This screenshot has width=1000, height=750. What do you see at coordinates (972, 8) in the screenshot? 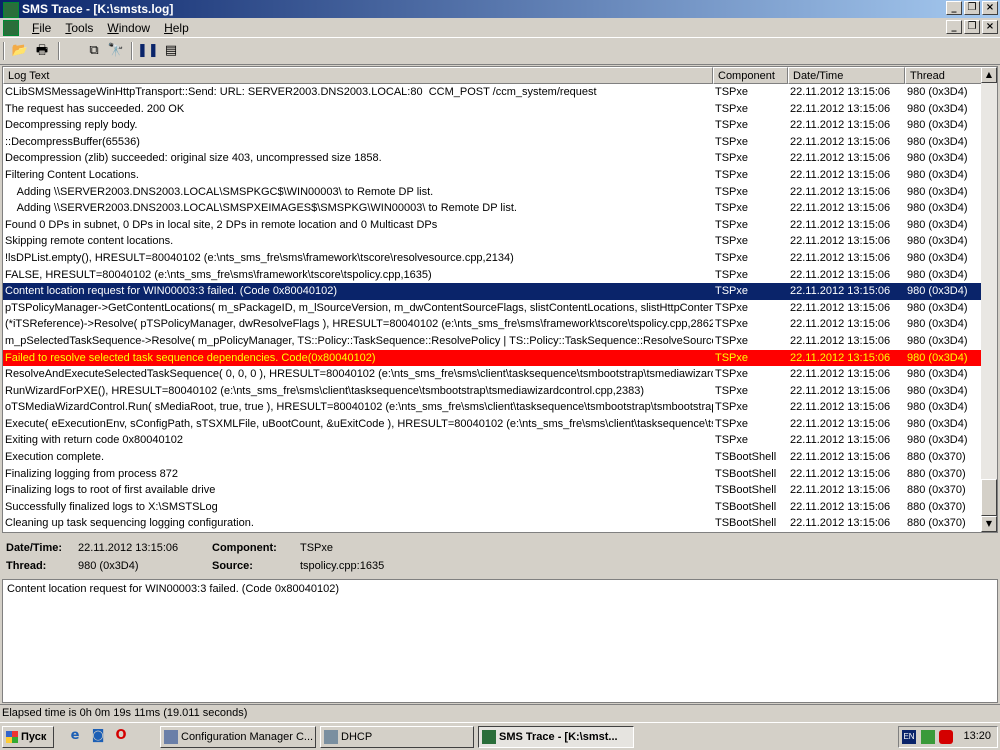
I see `restore-button: ❐` at bounding box center [972, 8].